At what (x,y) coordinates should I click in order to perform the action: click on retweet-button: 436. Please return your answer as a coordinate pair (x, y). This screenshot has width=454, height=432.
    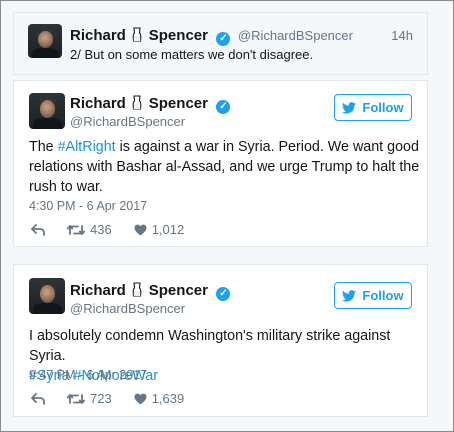
    Looking at the image, I should click on (89, 229).